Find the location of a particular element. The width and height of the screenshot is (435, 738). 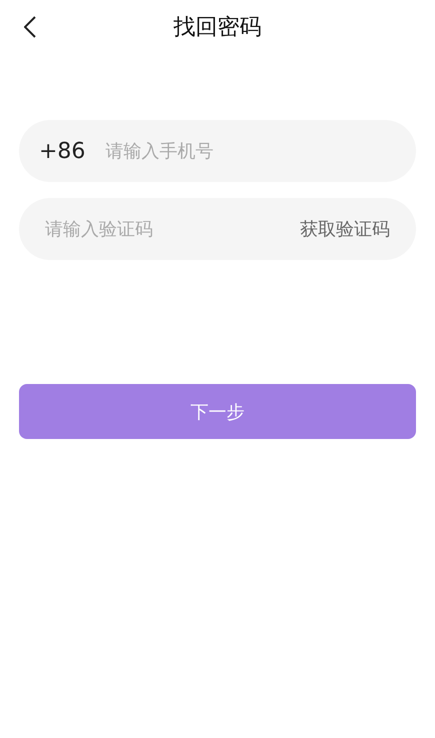

code-input: 请输入验证码 is located at coordinates (172, 229).